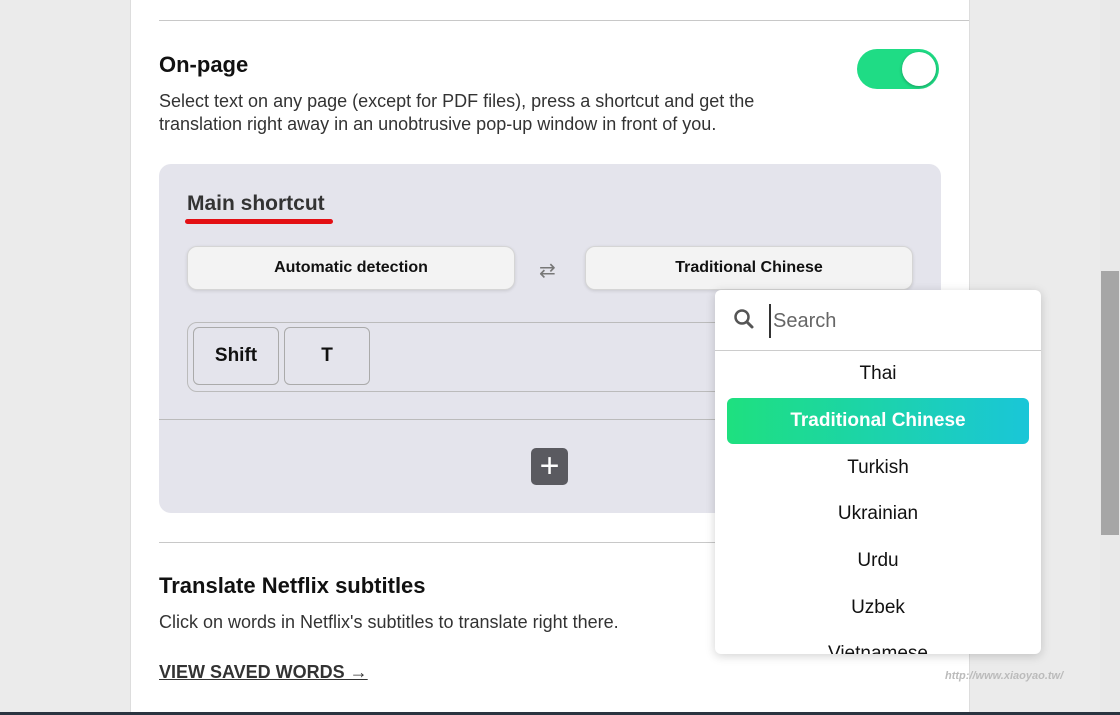 This screenshot has height=715, width=1120. Describe the element at coordinates (468, 357) in the screenshot. I see `shortcut-keys-field: Shift T` at that location.